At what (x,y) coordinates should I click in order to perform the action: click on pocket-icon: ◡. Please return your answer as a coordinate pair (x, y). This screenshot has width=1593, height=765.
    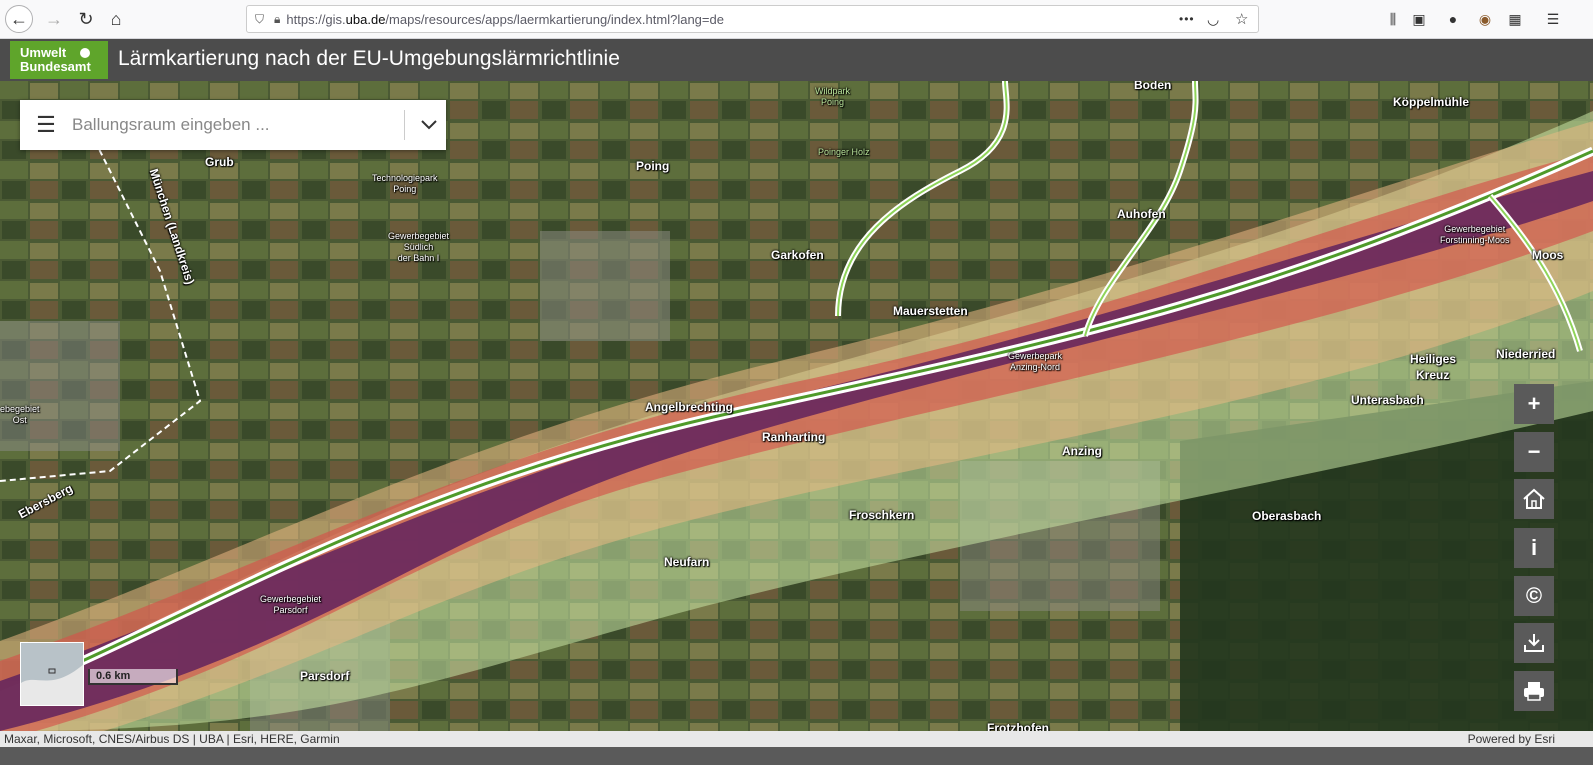
    Looking at the image, I should click on (1213, 19).